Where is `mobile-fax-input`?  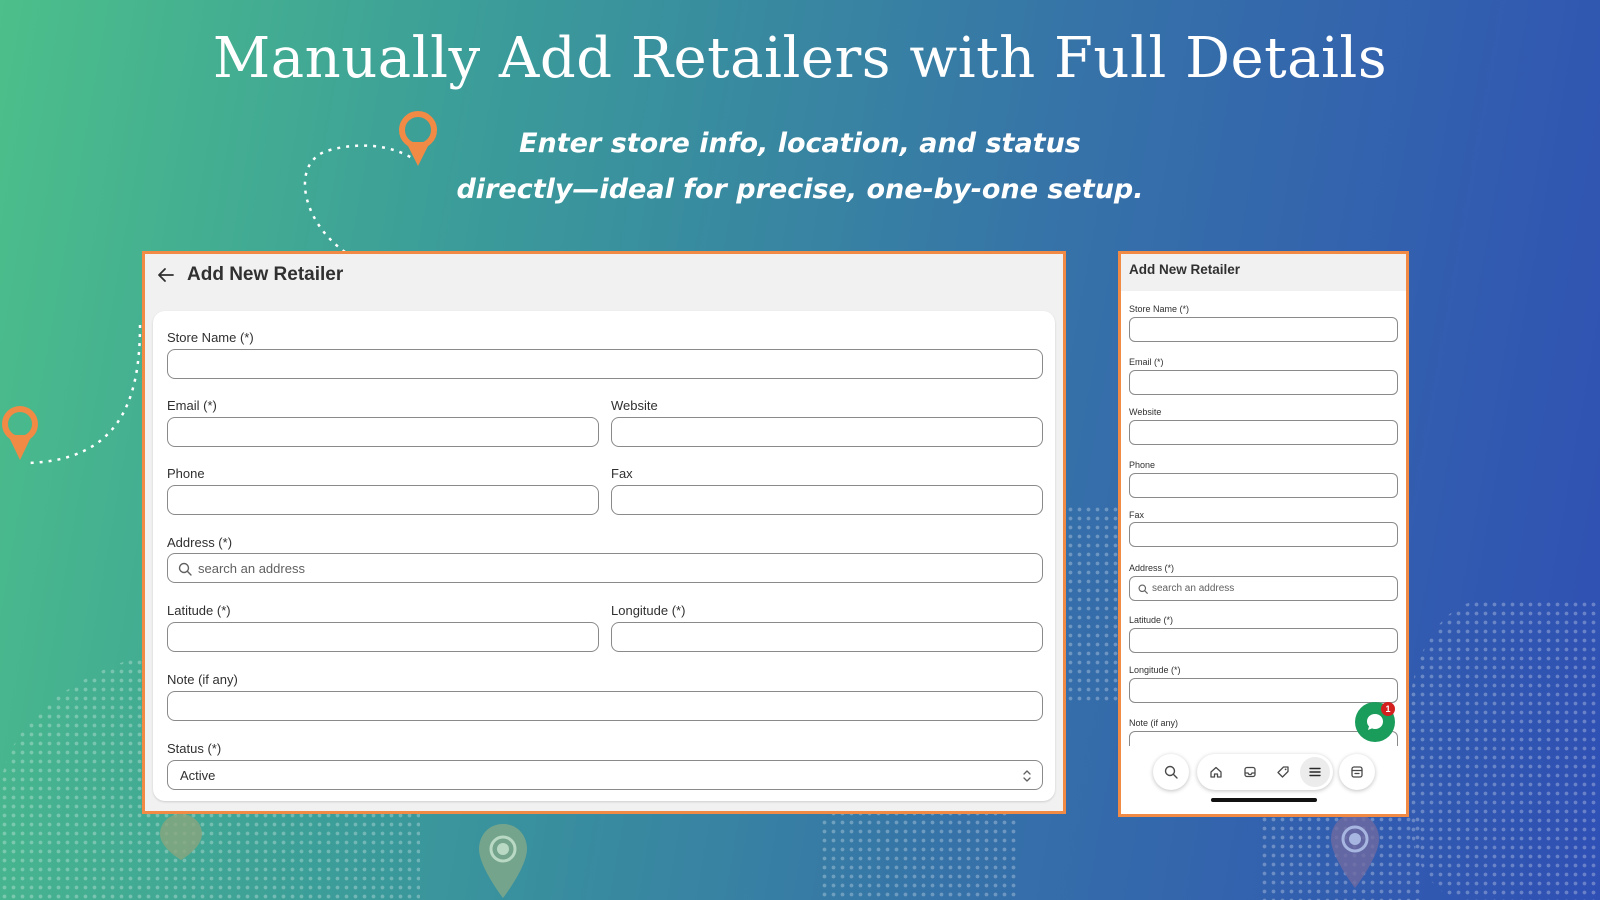
mobile-fax-input is located at coordinates (1263, 534).